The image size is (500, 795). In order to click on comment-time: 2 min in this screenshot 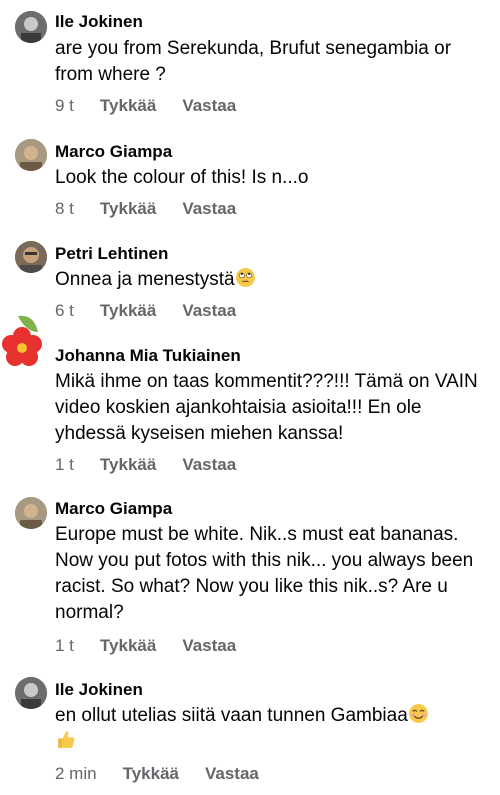, I will do `click(76, 773)`.